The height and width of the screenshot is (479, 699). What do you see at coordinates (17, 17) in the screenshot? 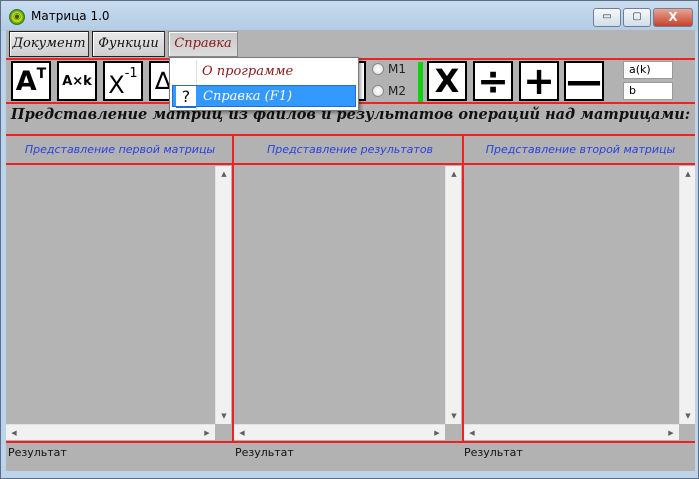
I see `app-icon: ◉` at bounding box center [17, 17].